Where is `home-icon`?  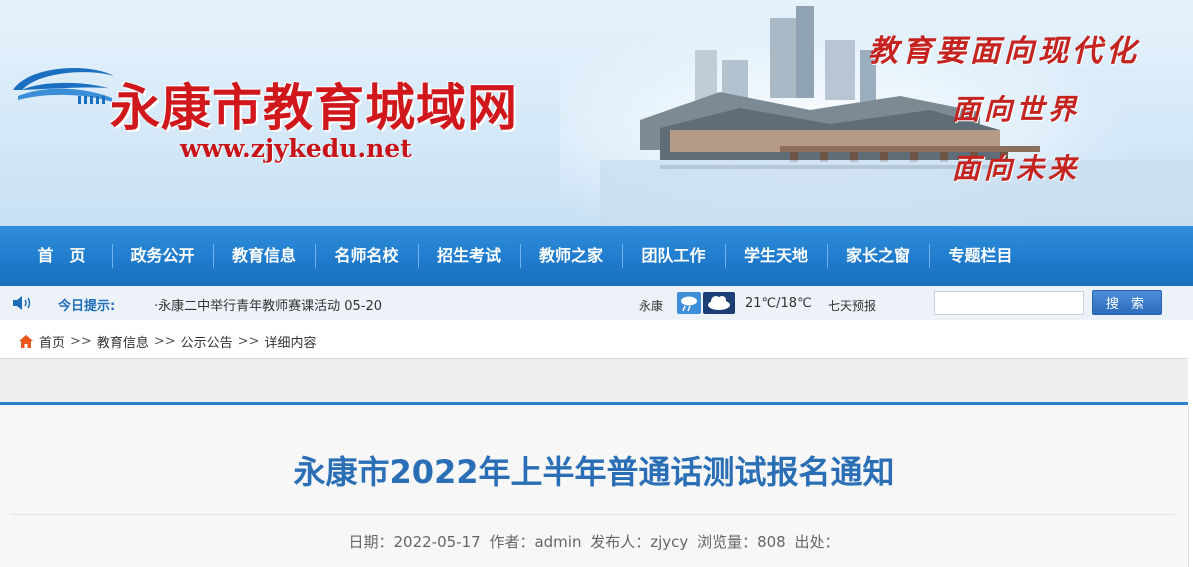
home-icon is located at coordinates (26, 341).